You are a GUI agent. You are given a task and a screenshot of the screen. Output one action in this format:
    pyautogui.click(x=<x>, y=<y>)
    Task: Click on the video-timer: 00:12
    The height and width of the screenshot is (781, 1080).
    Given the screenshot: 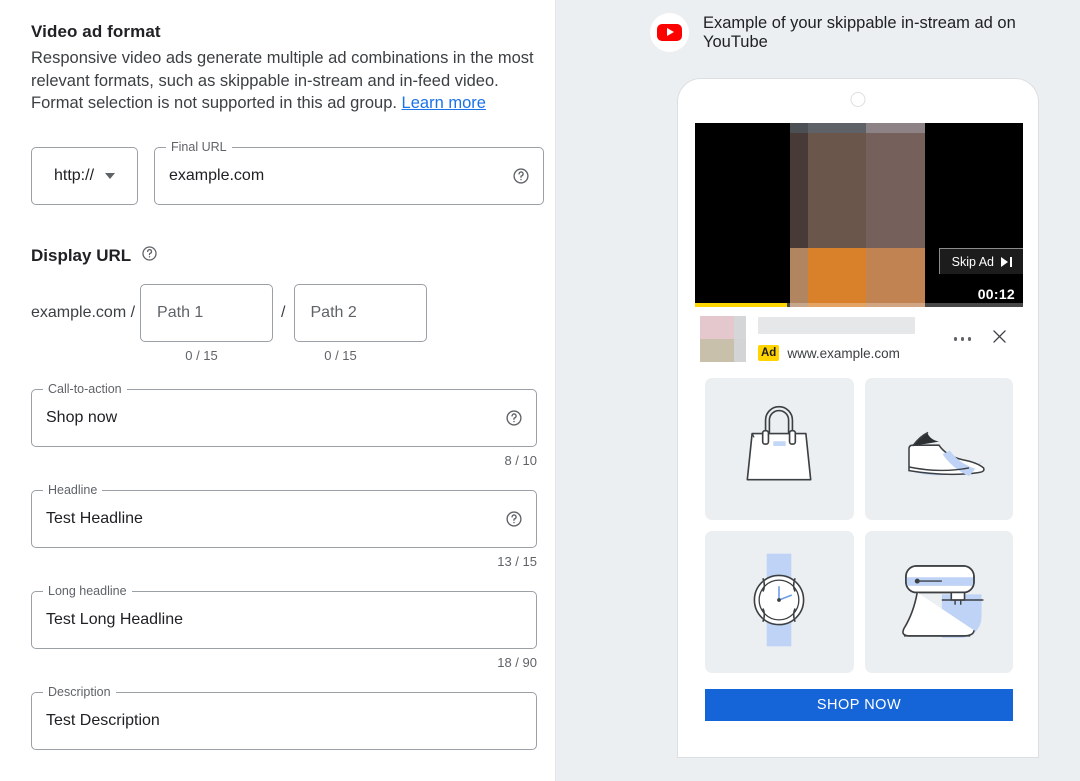 What is the action you would take?
    pyautogui.click(x=996, y=294)
    